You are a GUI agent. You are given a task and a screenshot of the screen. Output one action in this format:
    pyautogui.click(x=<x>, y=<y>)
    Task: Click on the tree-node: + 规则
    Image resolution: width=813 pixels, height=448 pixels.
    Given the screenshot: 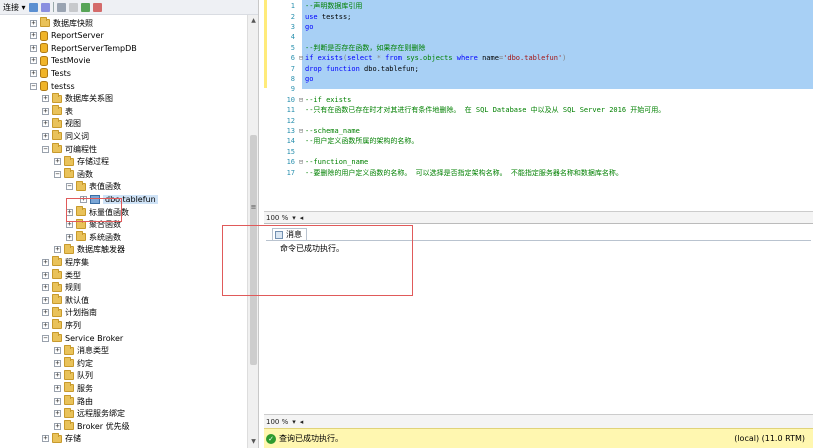 What is the action you would take?
    pyautogui.click(x=61, y=287)
    